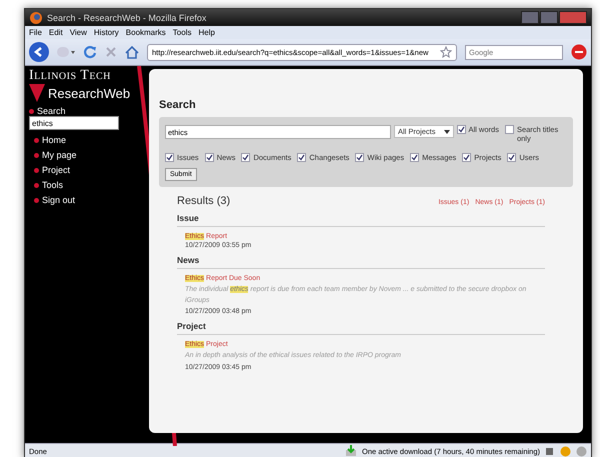 This screenshot has height=457, width=600. What do you see at coordinates (361, 220) in the screenshot?
I see `group-heading: Issue` at bounding box center [361, 220].